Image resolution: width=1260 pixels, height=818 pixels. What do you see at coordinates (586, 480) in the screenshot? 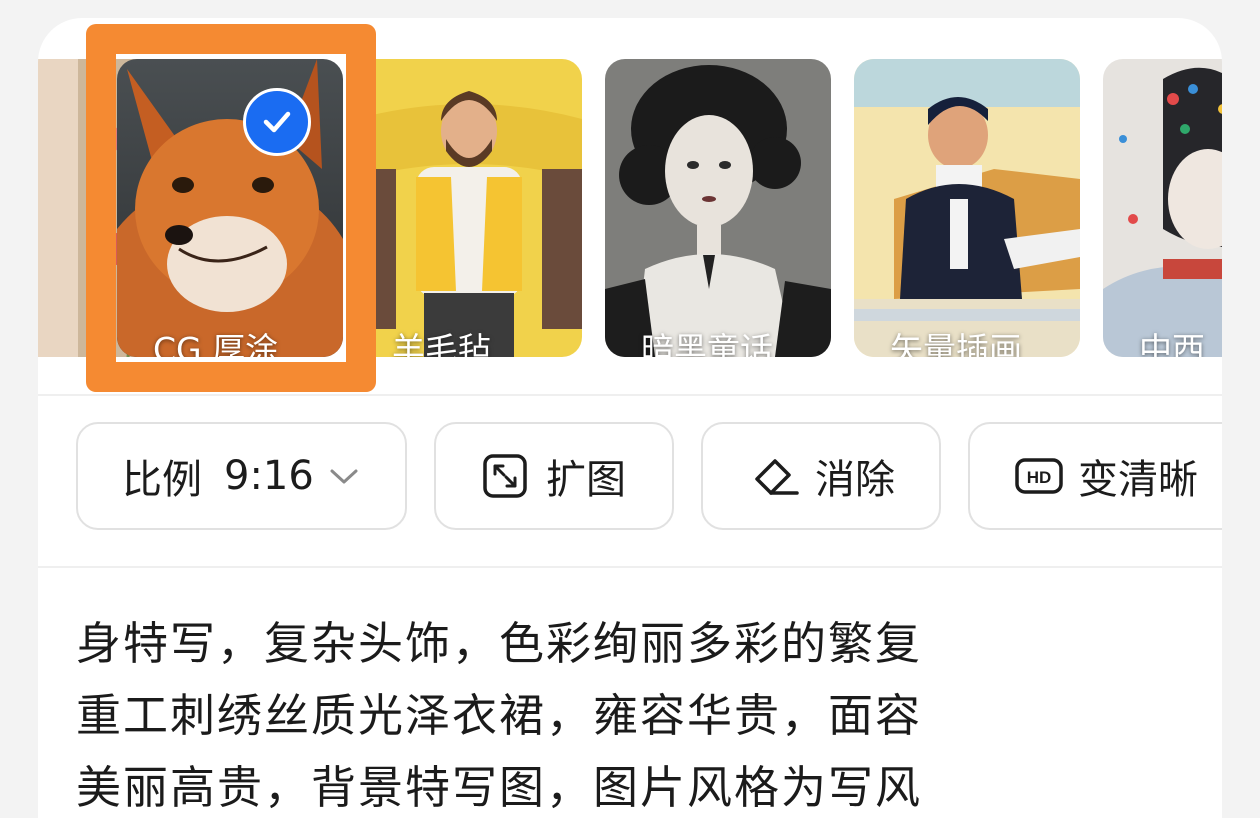
I see `expand-label: 扩图` at bounding box center [586, 480].